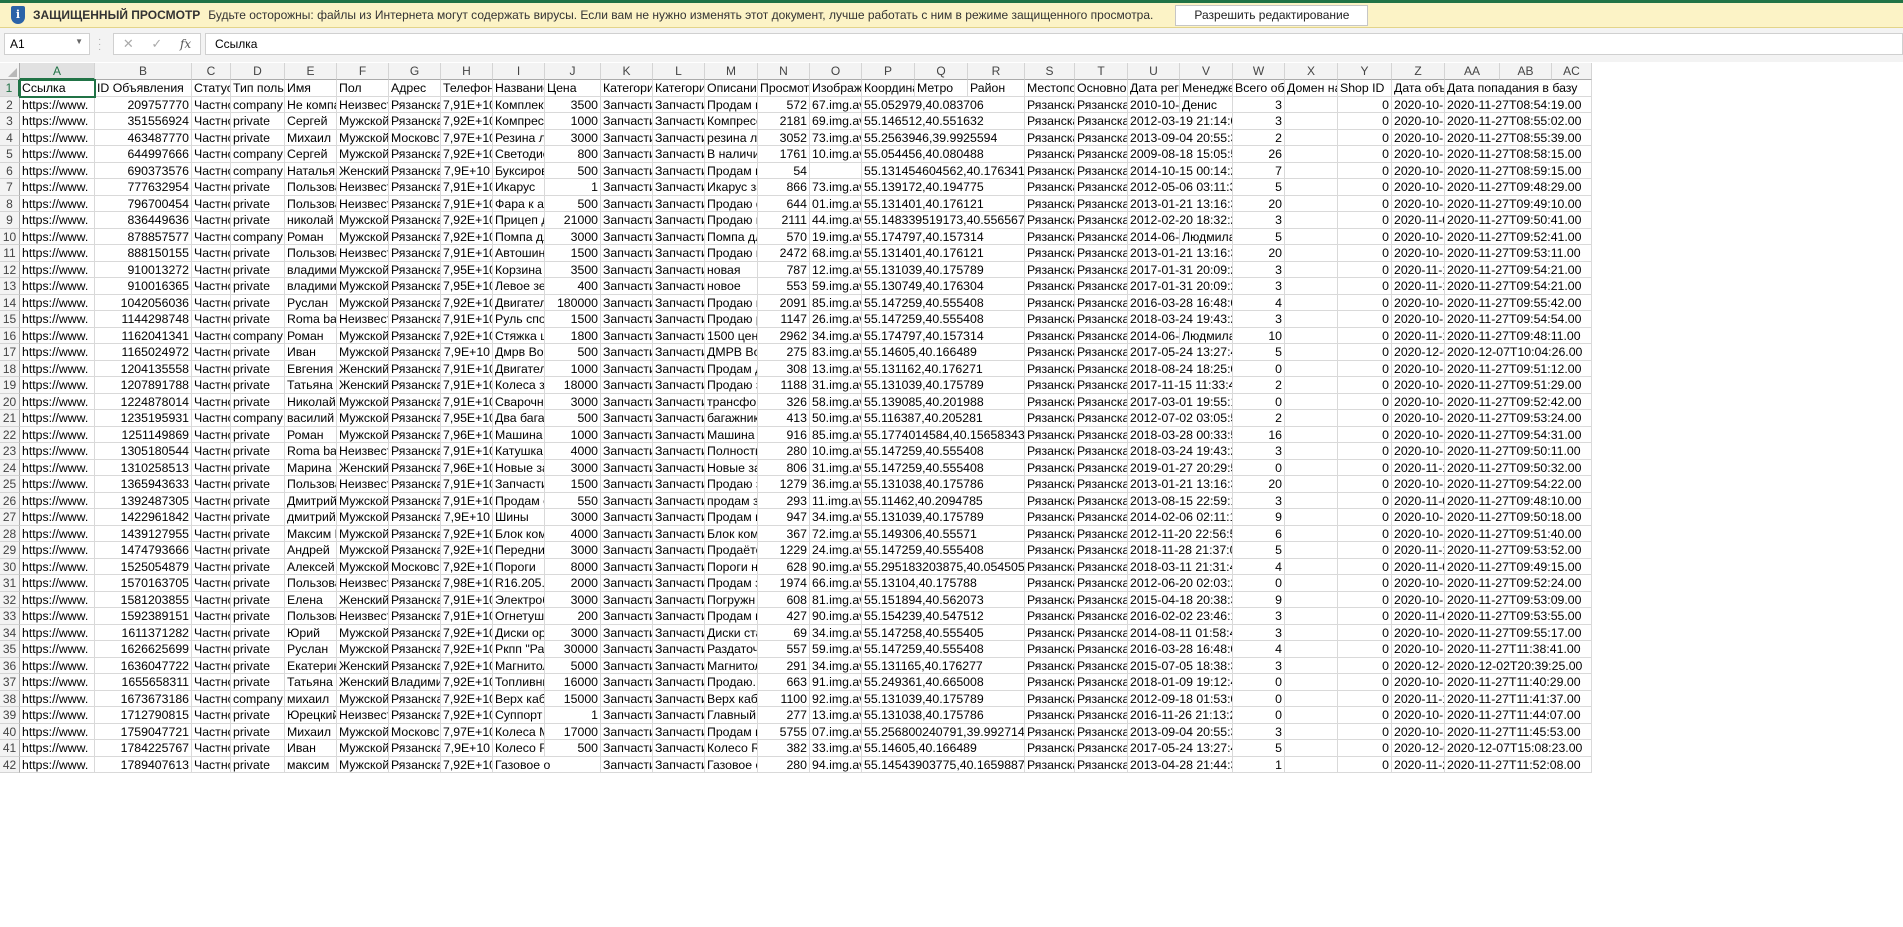 This screenshot has width=1903, height=927. Describe the element at coordinates (836, 352) in the screenshot. I see `cell: 83.img.avi` at that location.